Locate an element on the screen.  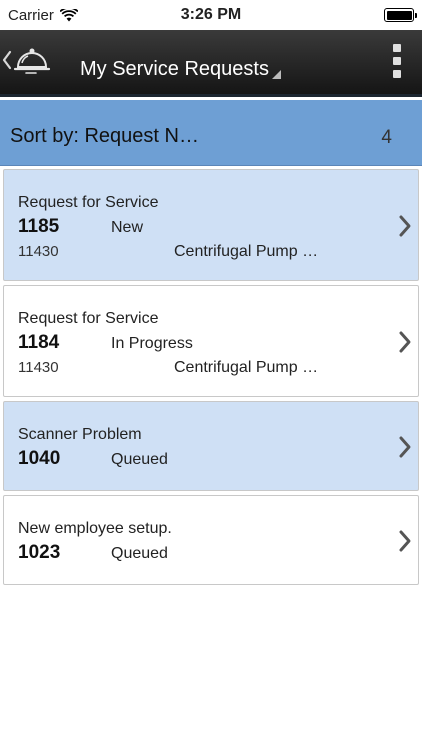
sort-bar: Sort by: Request N… 4 is located at coordinates (211, 133).